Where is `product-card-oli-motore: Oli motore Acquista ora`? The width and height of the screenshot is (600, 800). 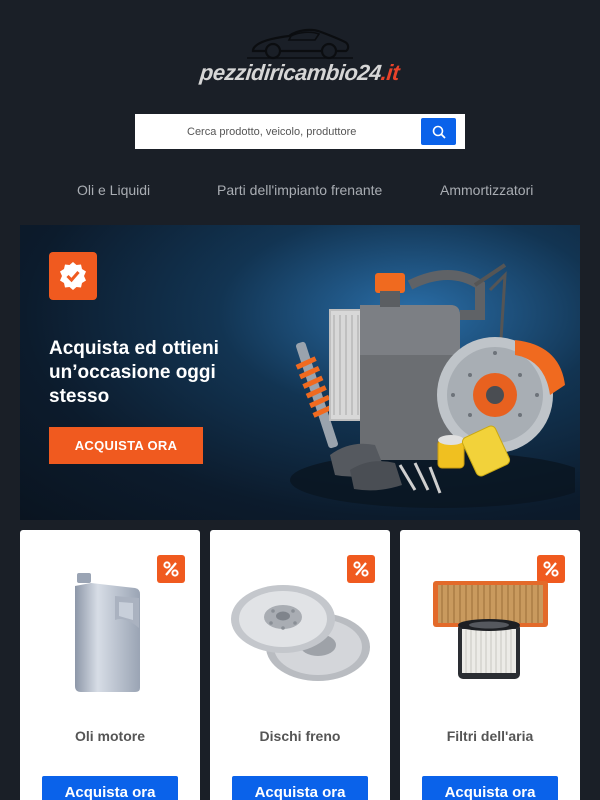
product-card-oli-motore: Oli motore Acquista ora is located at coordinates (110, 665).